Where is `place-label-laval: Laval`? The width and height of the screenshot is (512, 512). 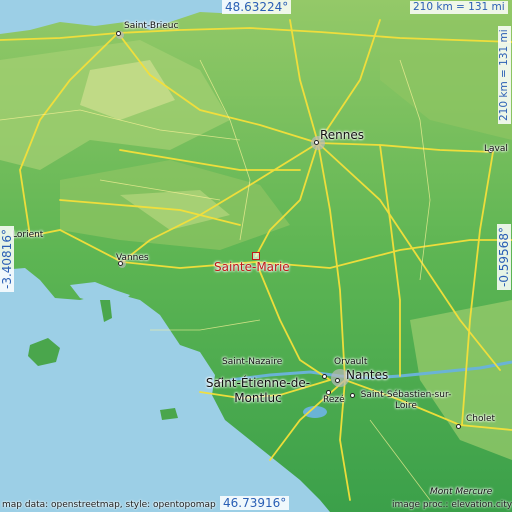
place-label-laval: Laval is located at coordinates (496, 149).